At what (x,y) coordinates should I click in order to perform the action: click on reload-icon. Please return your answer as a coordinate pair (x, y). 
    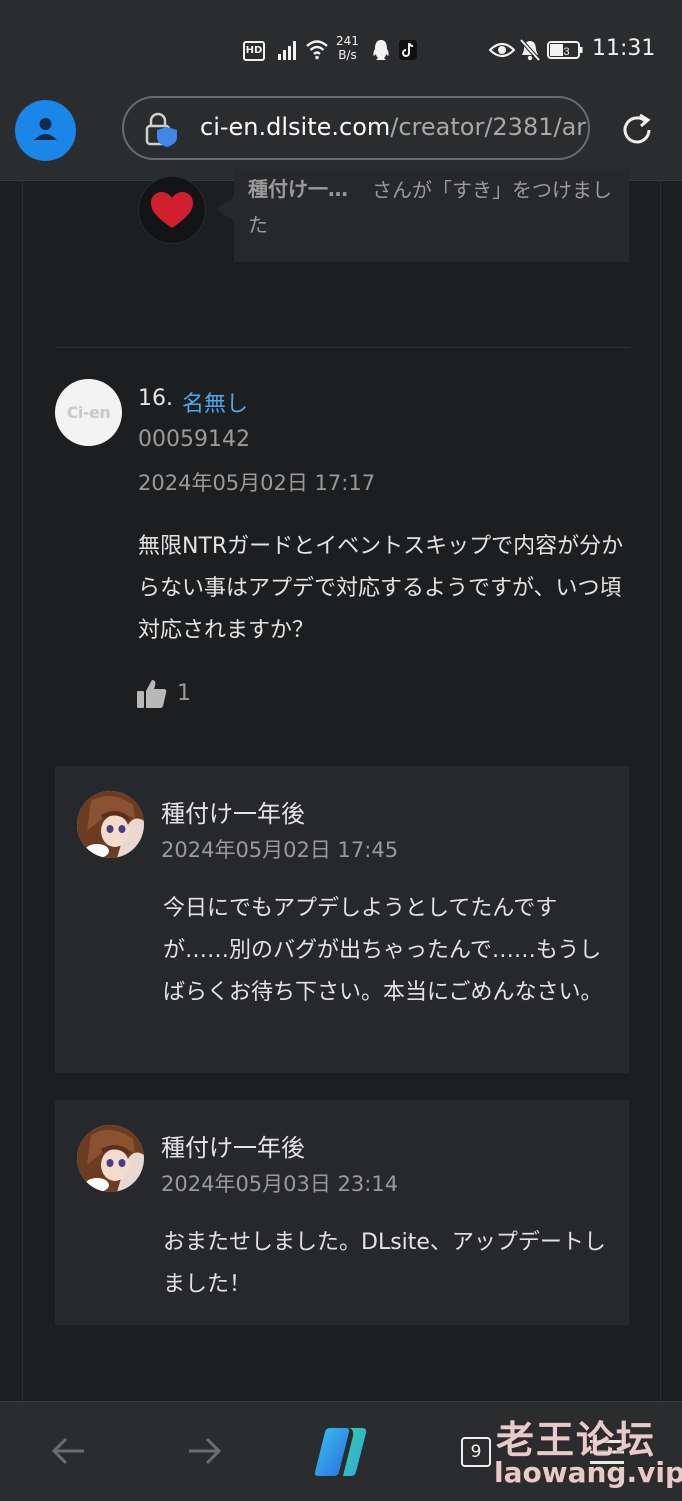
    Looking at the image, I should click on (637, 130).